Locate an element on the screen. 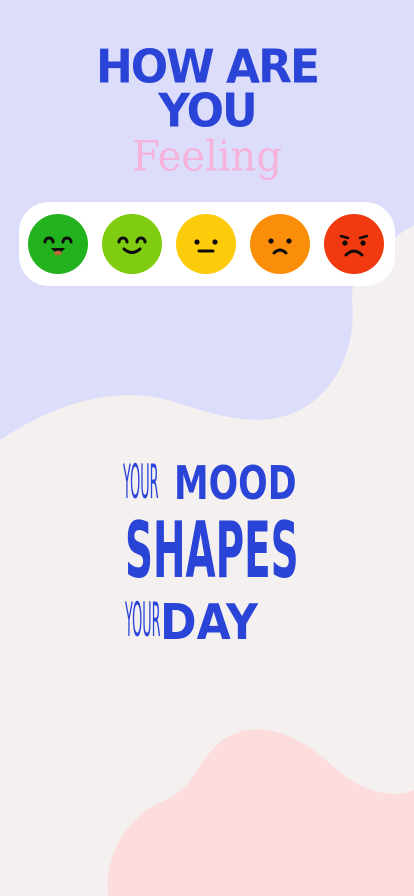  neutral-face-icon is located at coordinates (206, 244).